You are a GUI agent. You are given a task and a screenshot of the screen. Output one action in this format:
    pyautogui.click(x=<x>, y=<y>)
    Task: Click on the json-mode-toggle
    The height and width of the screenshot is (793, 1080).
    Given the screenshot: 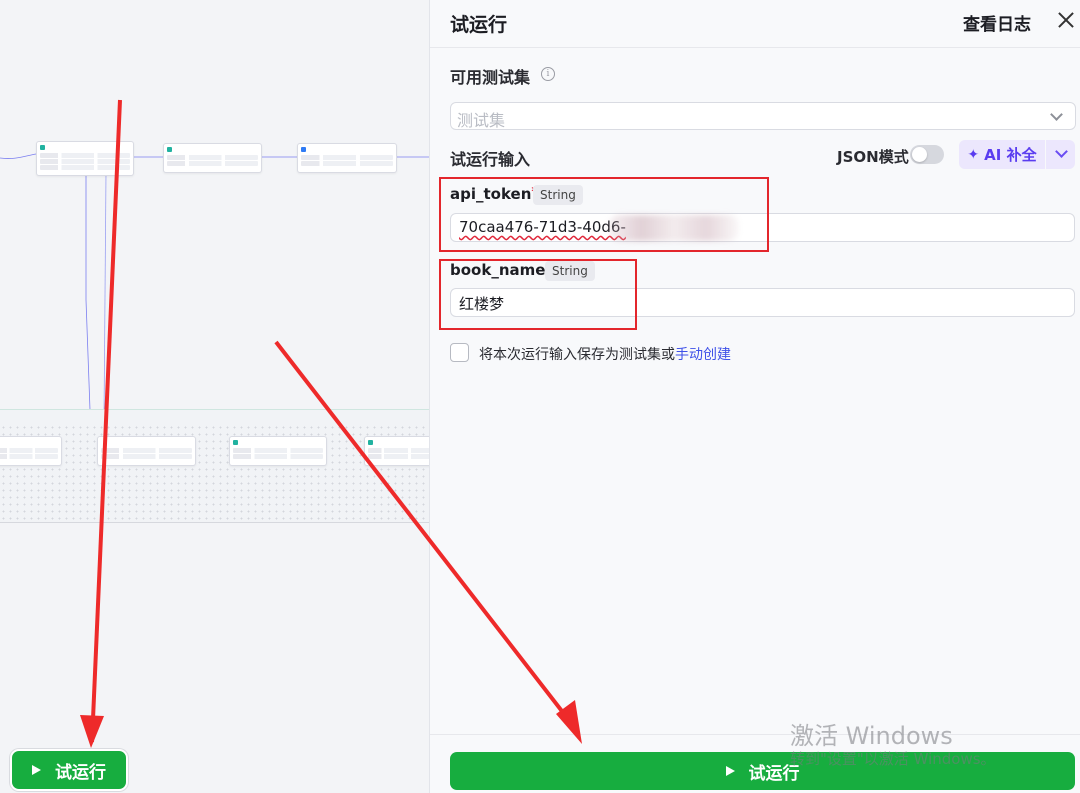 What is the action you would take?
    pyautogui.click(x=927, y=154)
    